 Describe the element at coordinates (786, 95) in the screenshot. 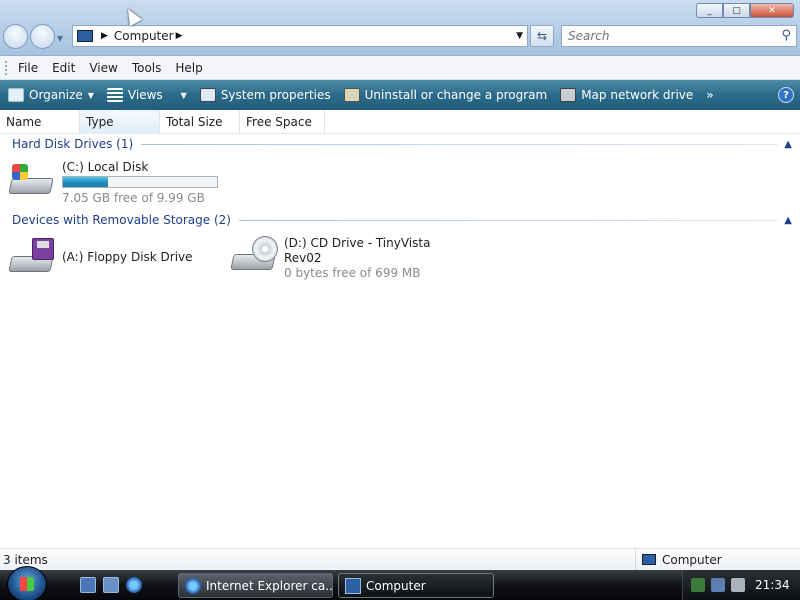

I see `help-icon: ?` at that location.